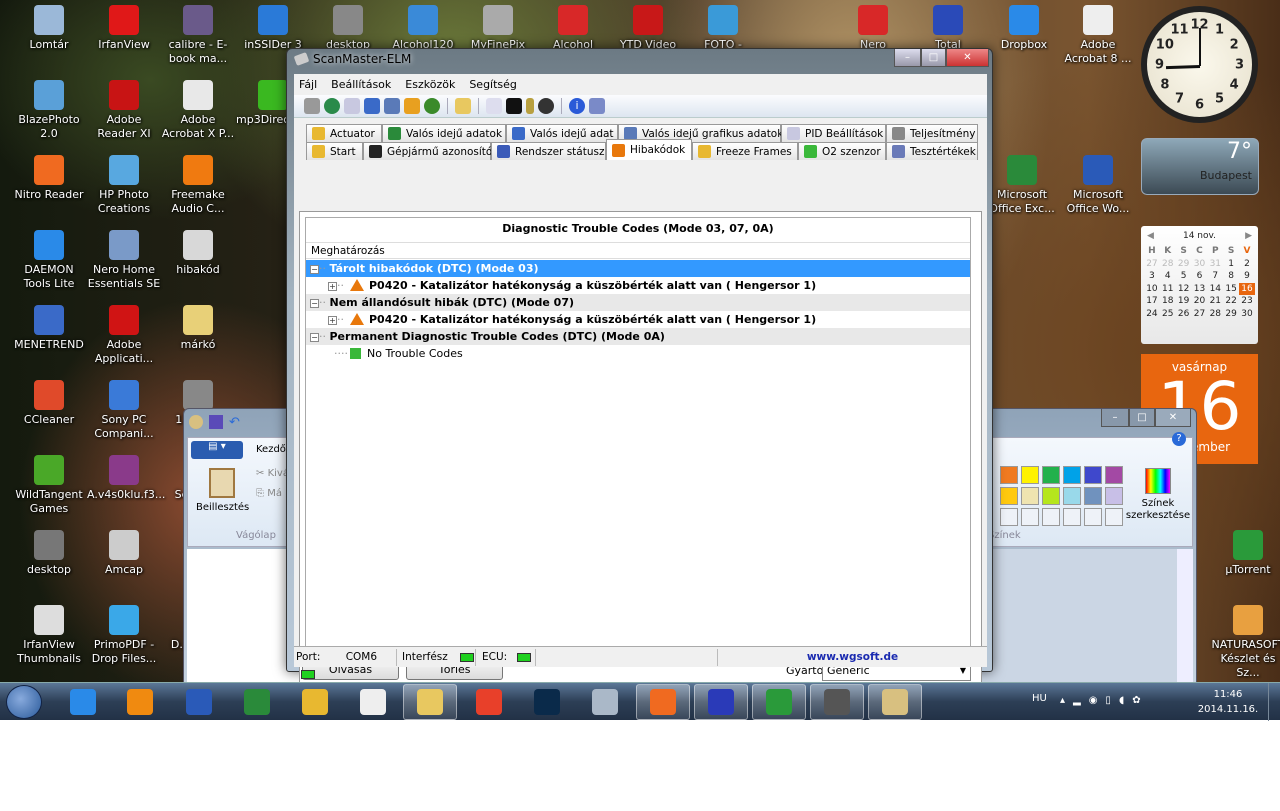  I want to click on calendar-day-cell: 23, so click(1247, 301).